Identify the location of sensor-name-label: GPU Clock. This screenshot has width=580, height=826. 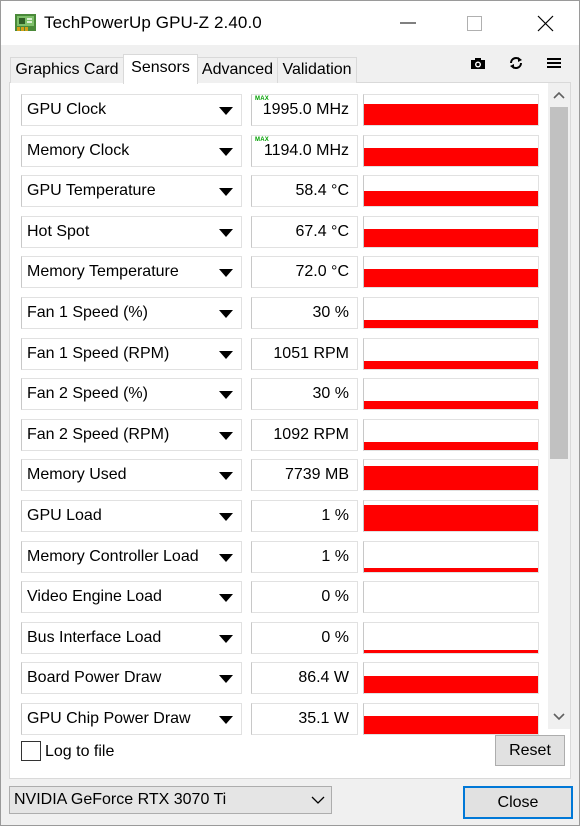
(67, 109).